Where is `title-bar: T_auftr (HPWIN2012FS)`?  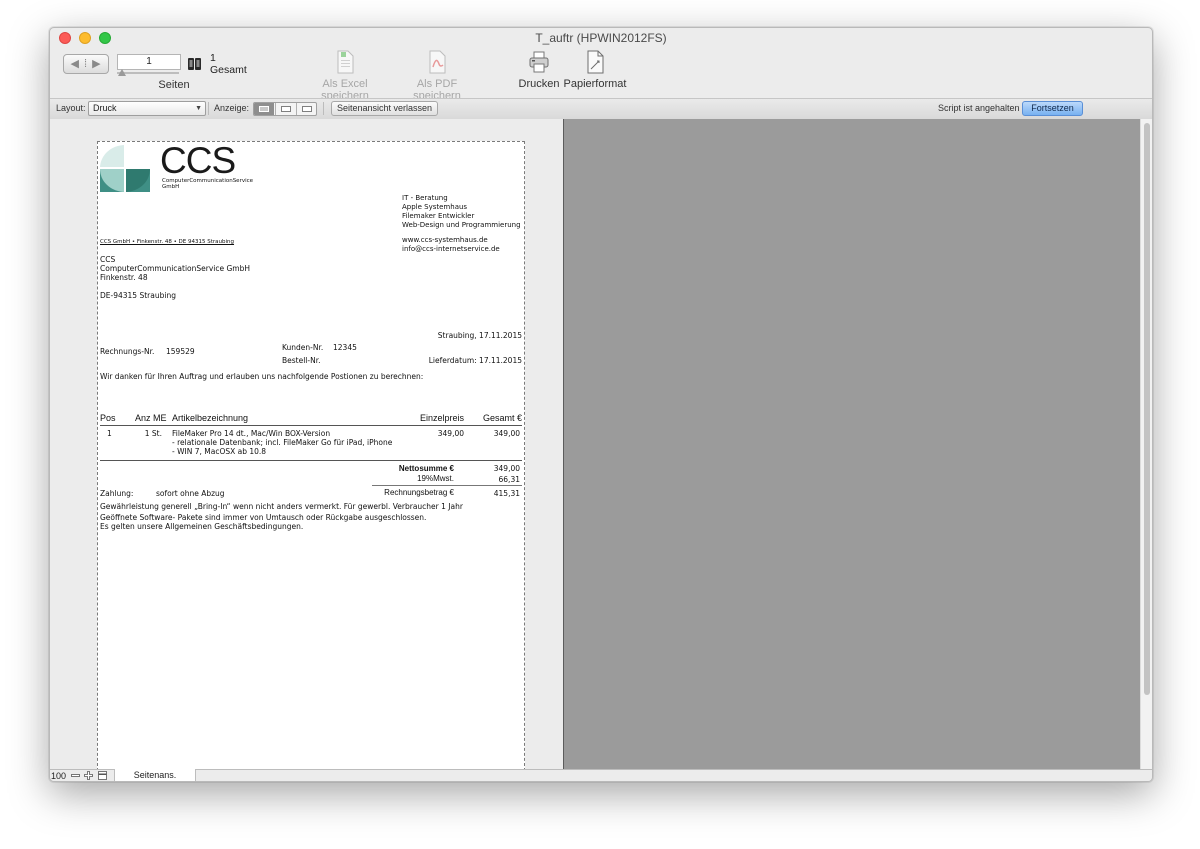 title-bar: T_auftr (HPWIN2012FS) is located at coordinates (601, 38).